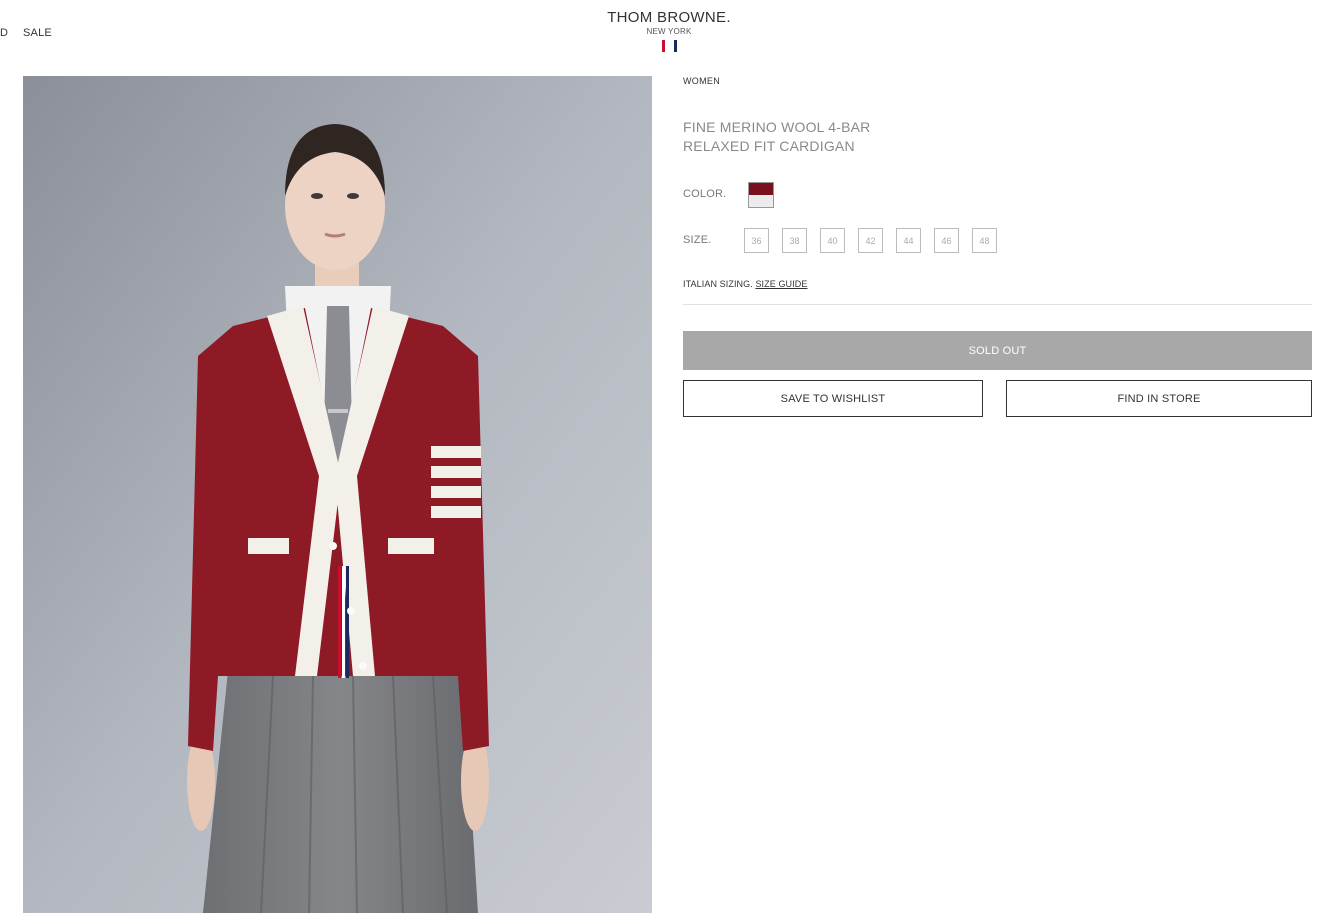  I want to click on save-to-wishlist-button: SAVE TO WISHLIST, so click(833, 398).